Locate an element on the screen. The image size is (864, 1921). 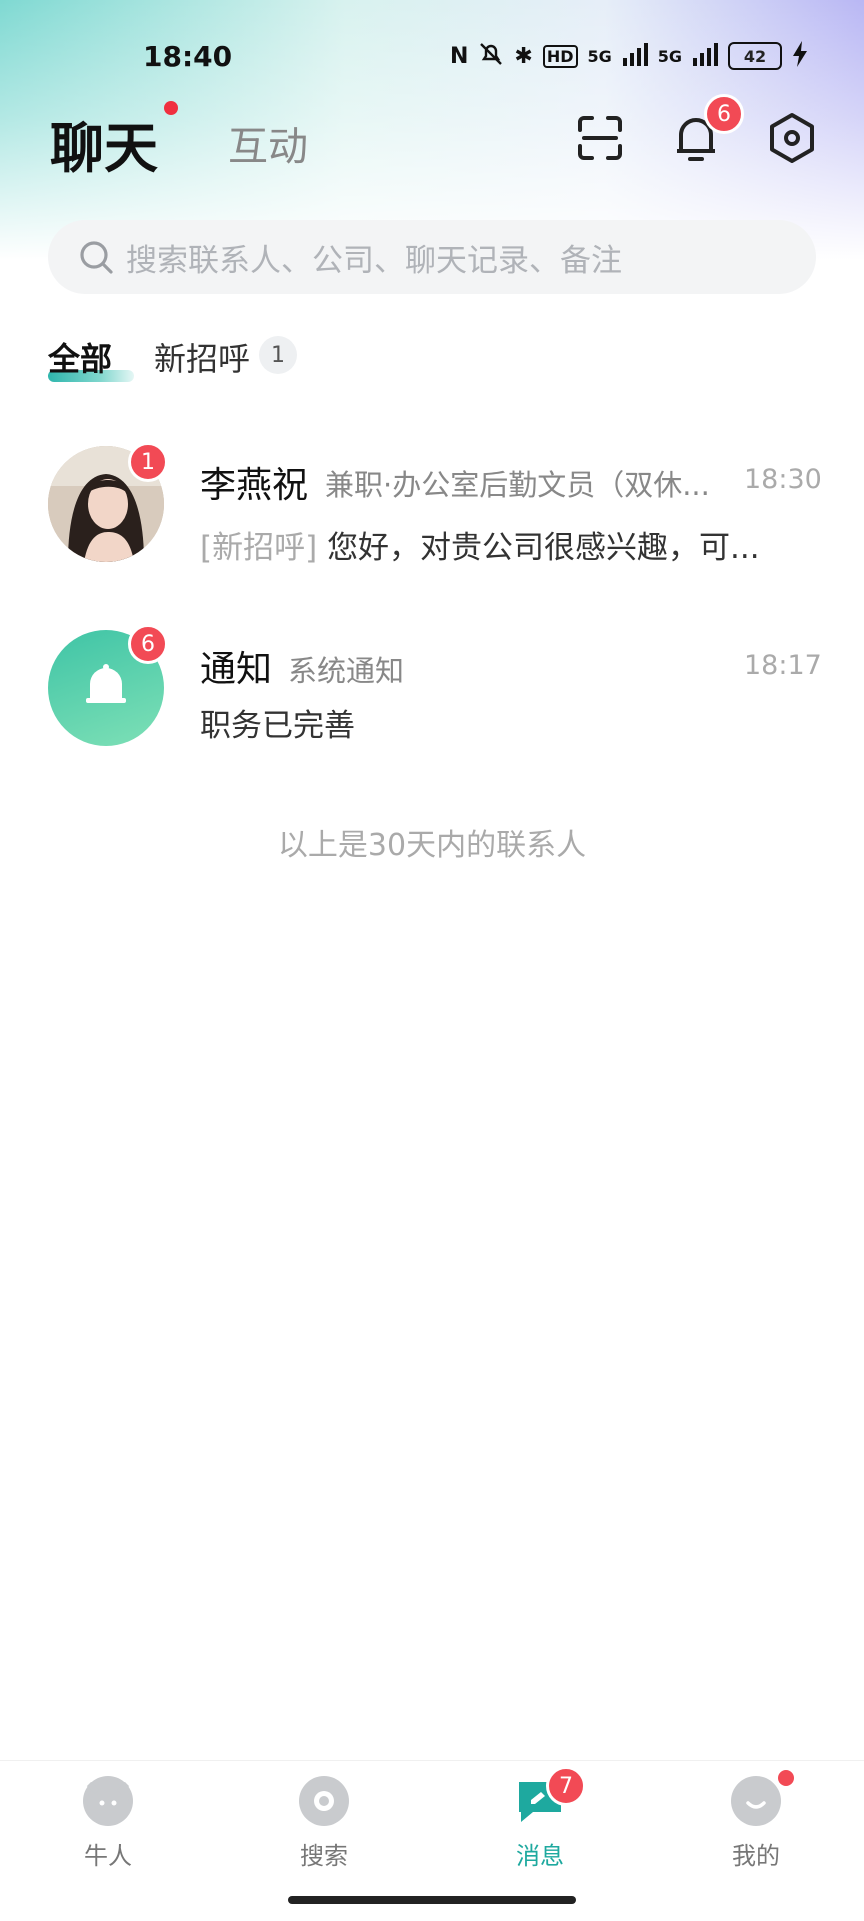
tab-all: 全部 is located at coordinates (80, 357).